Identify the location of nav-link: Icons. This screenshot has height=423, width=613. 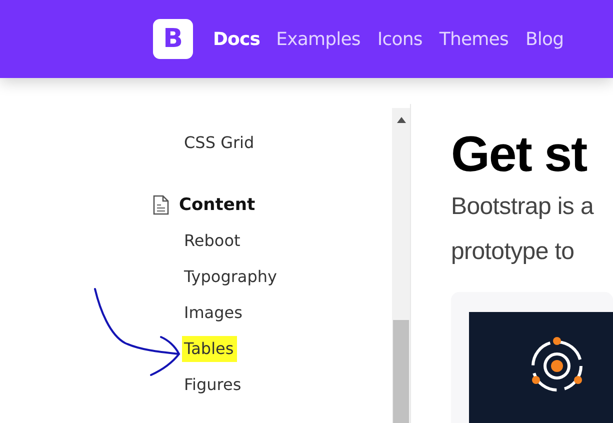
(399, 39).